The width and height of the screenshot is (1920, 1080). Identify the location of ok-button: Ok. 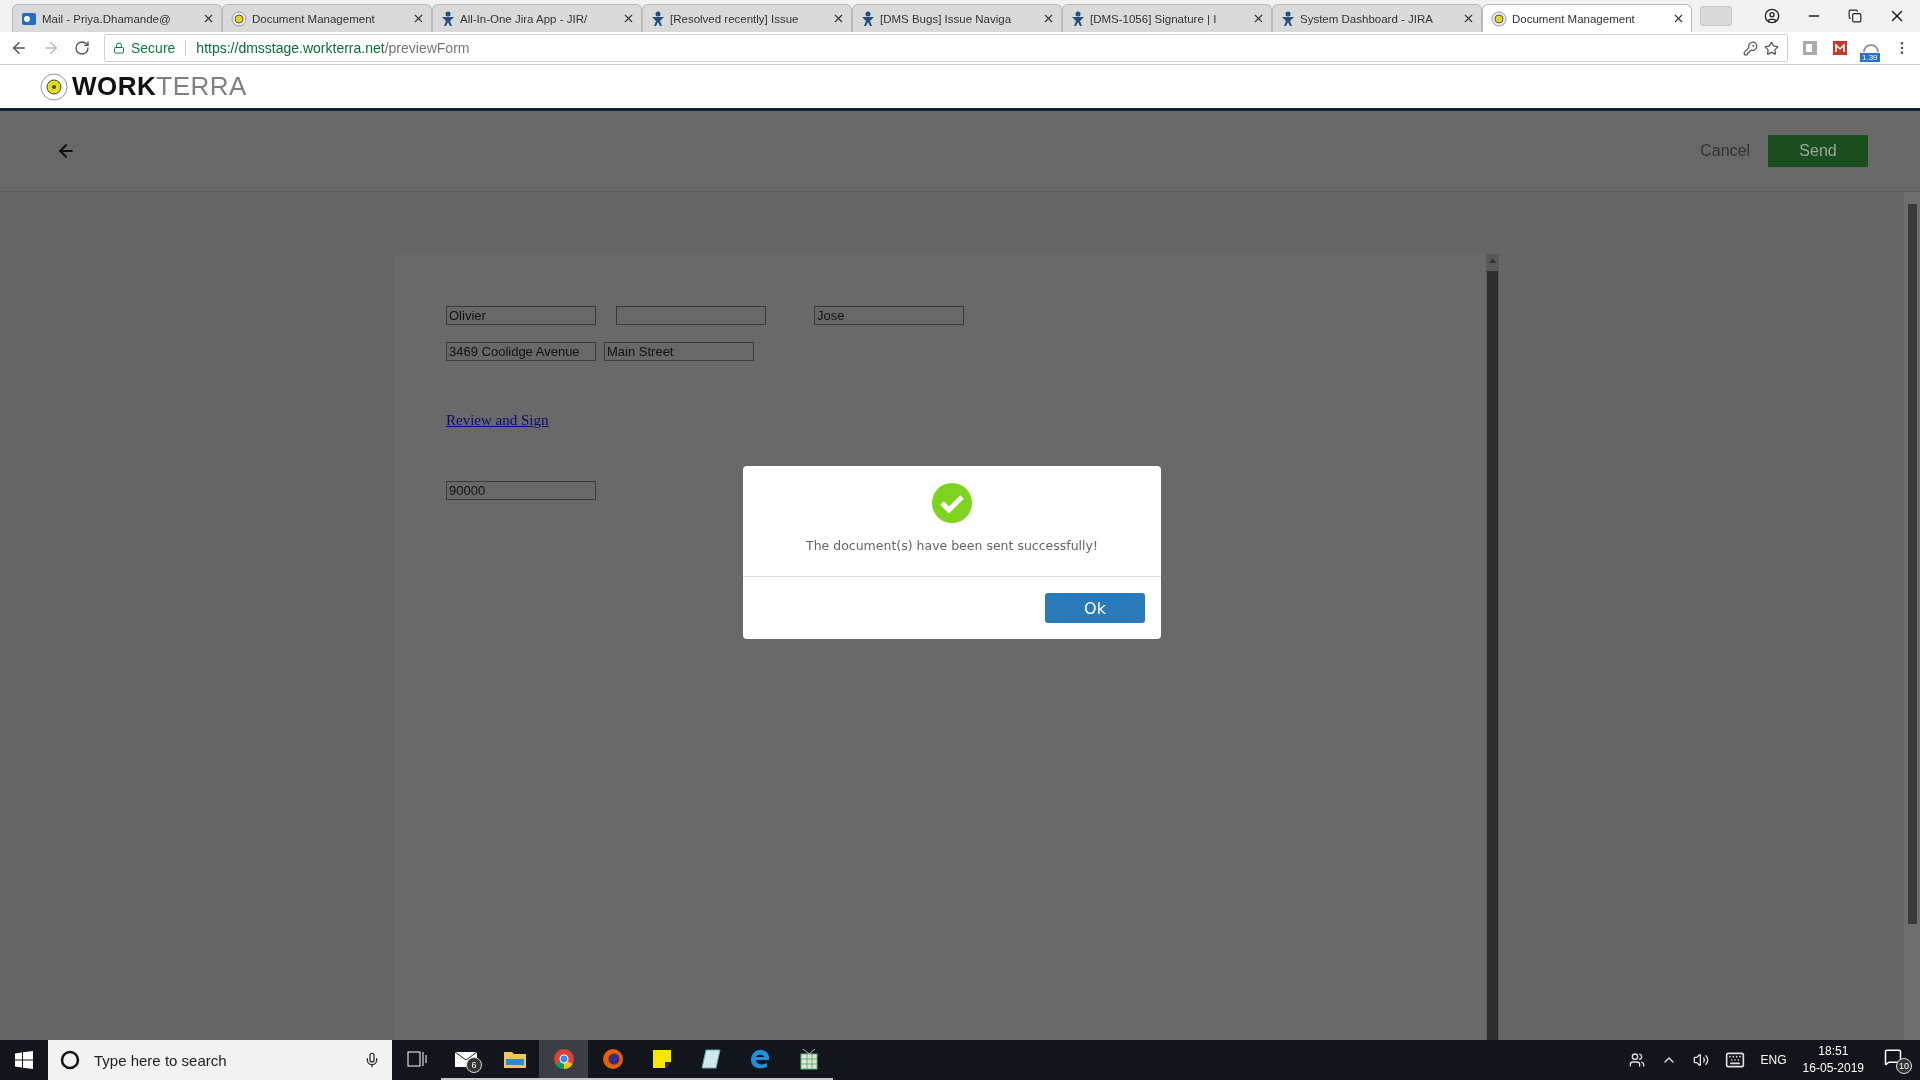
(1095, 608).